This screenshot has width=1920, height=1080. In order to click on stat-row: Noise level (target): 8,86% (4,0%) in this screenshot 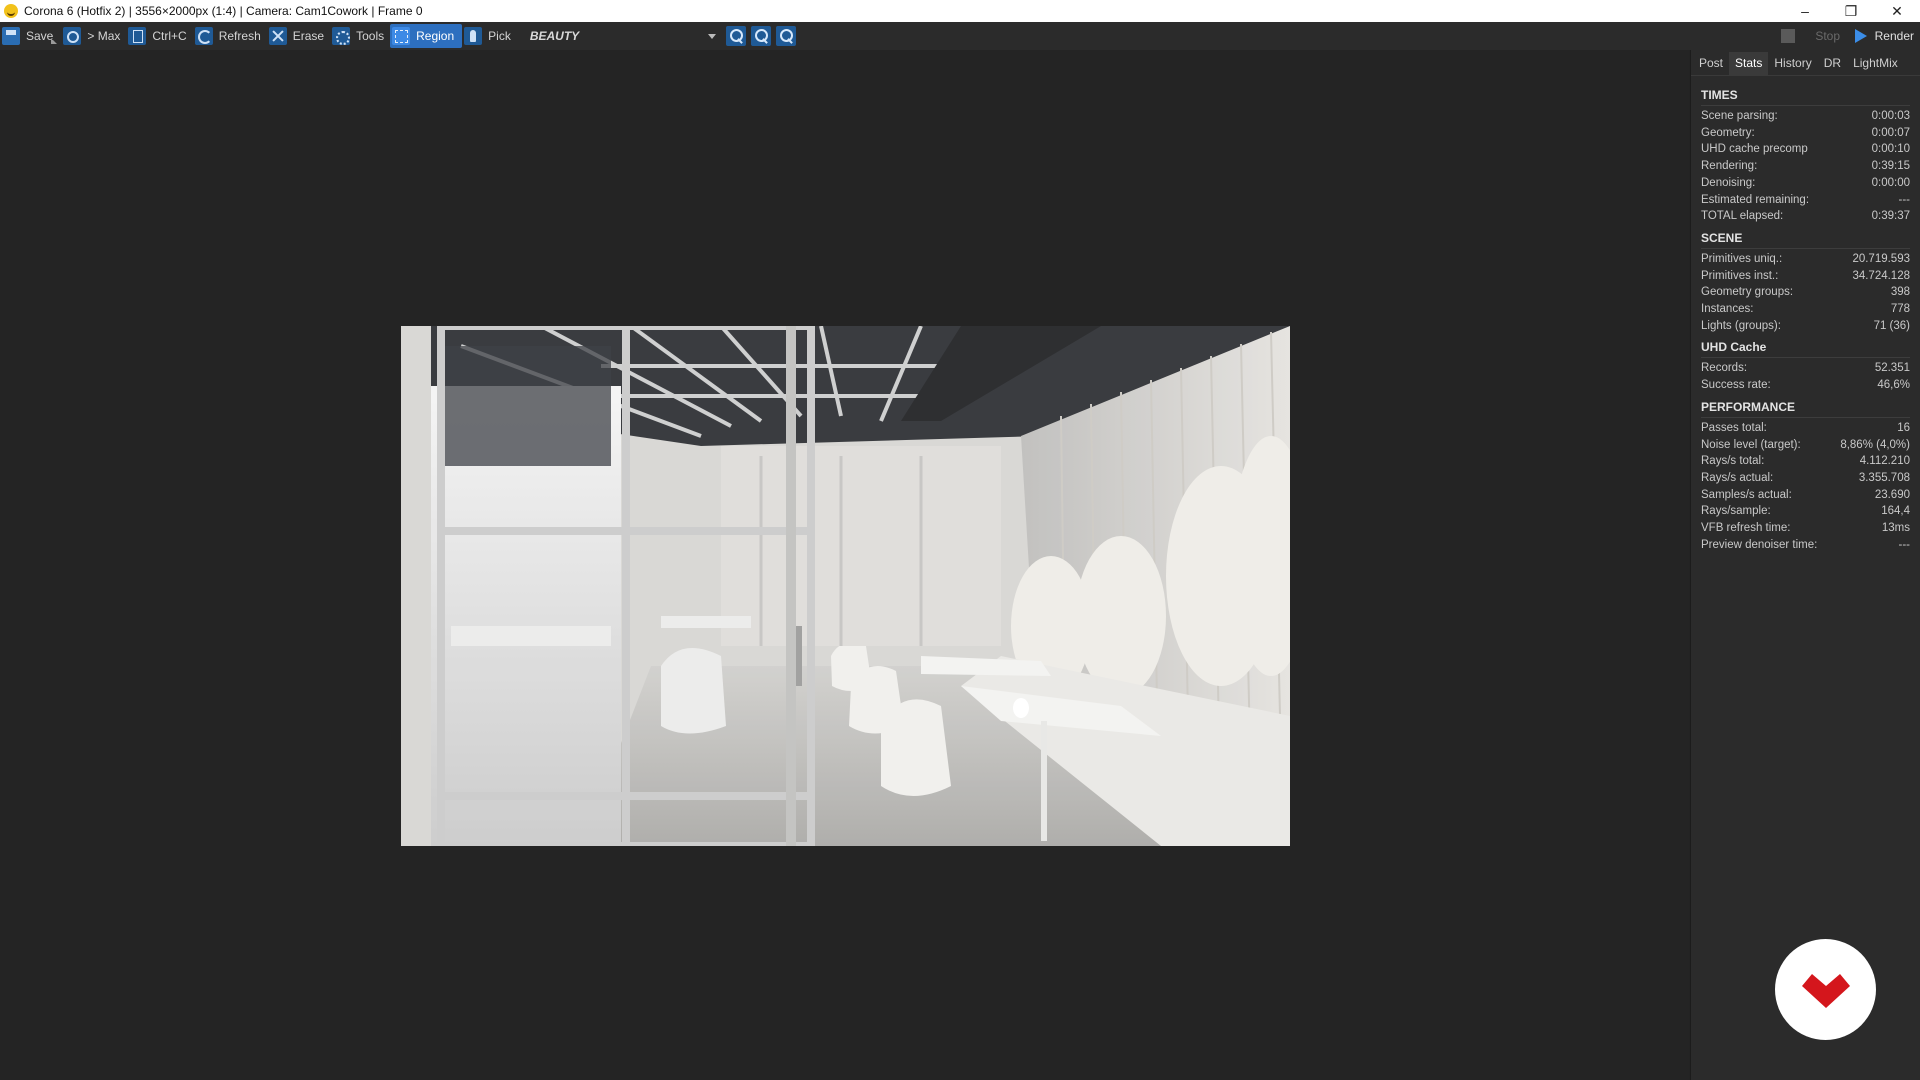, I will do `click(1805, 445)`.